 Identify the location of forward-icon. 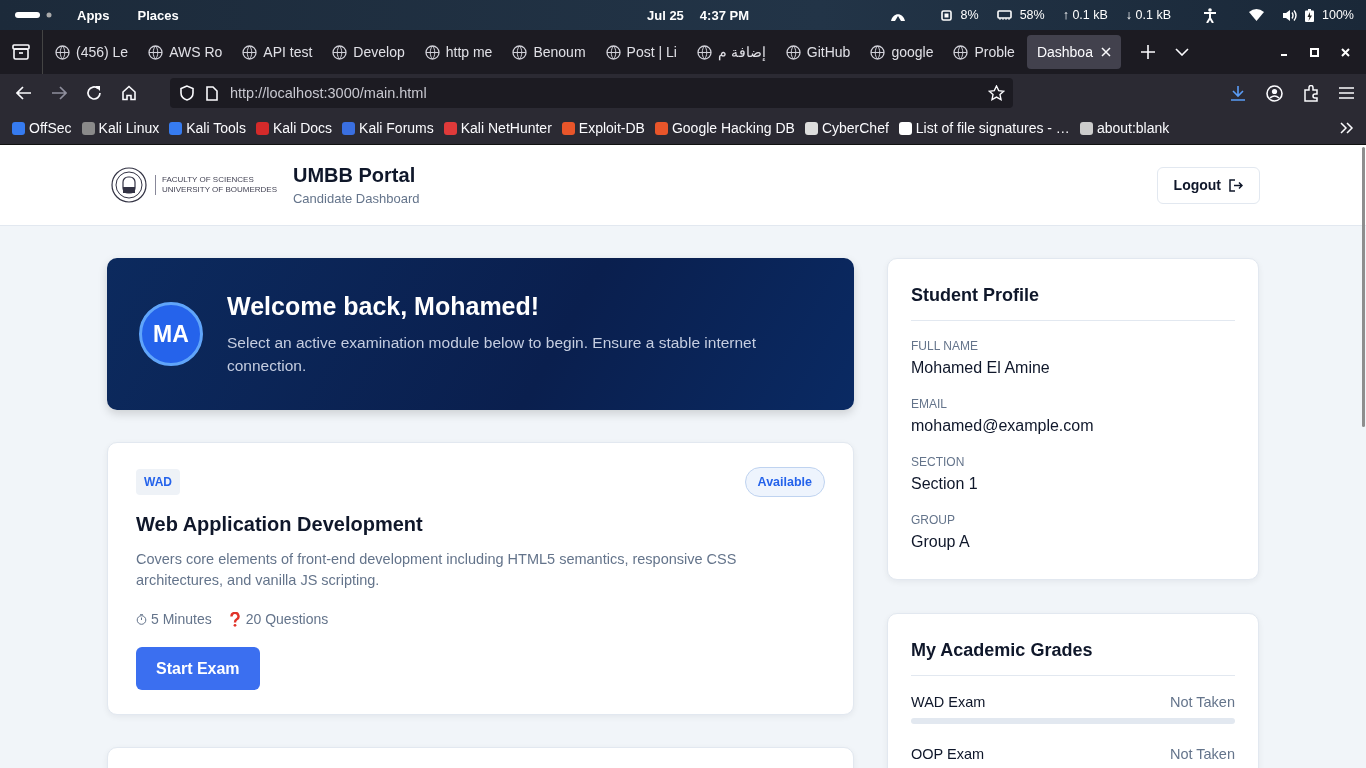
(59, 93).